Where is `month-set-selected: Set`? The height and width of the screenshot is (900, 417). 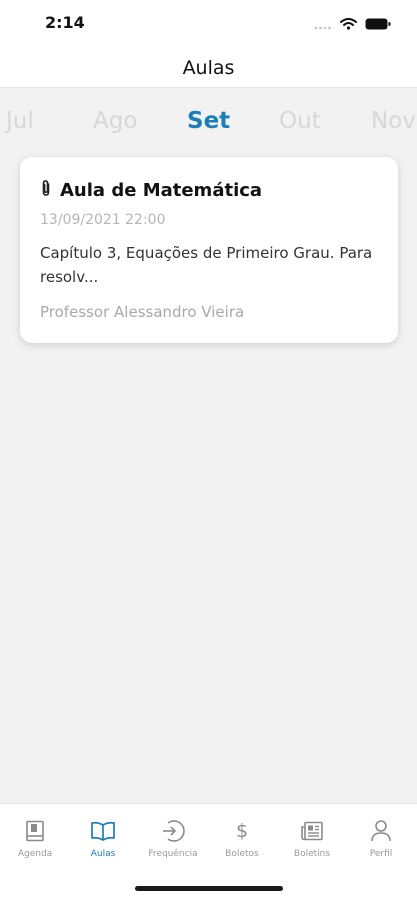
month-set-selected: Set is located at coordinates (208, 121).